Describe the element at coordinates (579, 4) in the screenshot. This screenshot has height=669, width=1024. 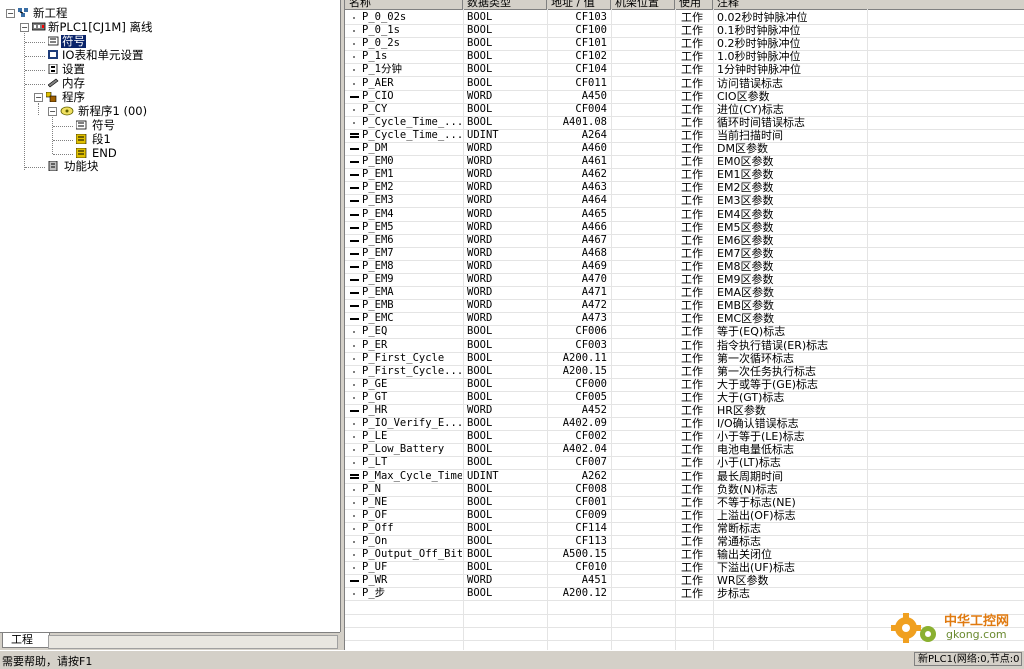
I see `column-header-address: 地址 / 值` at that location.